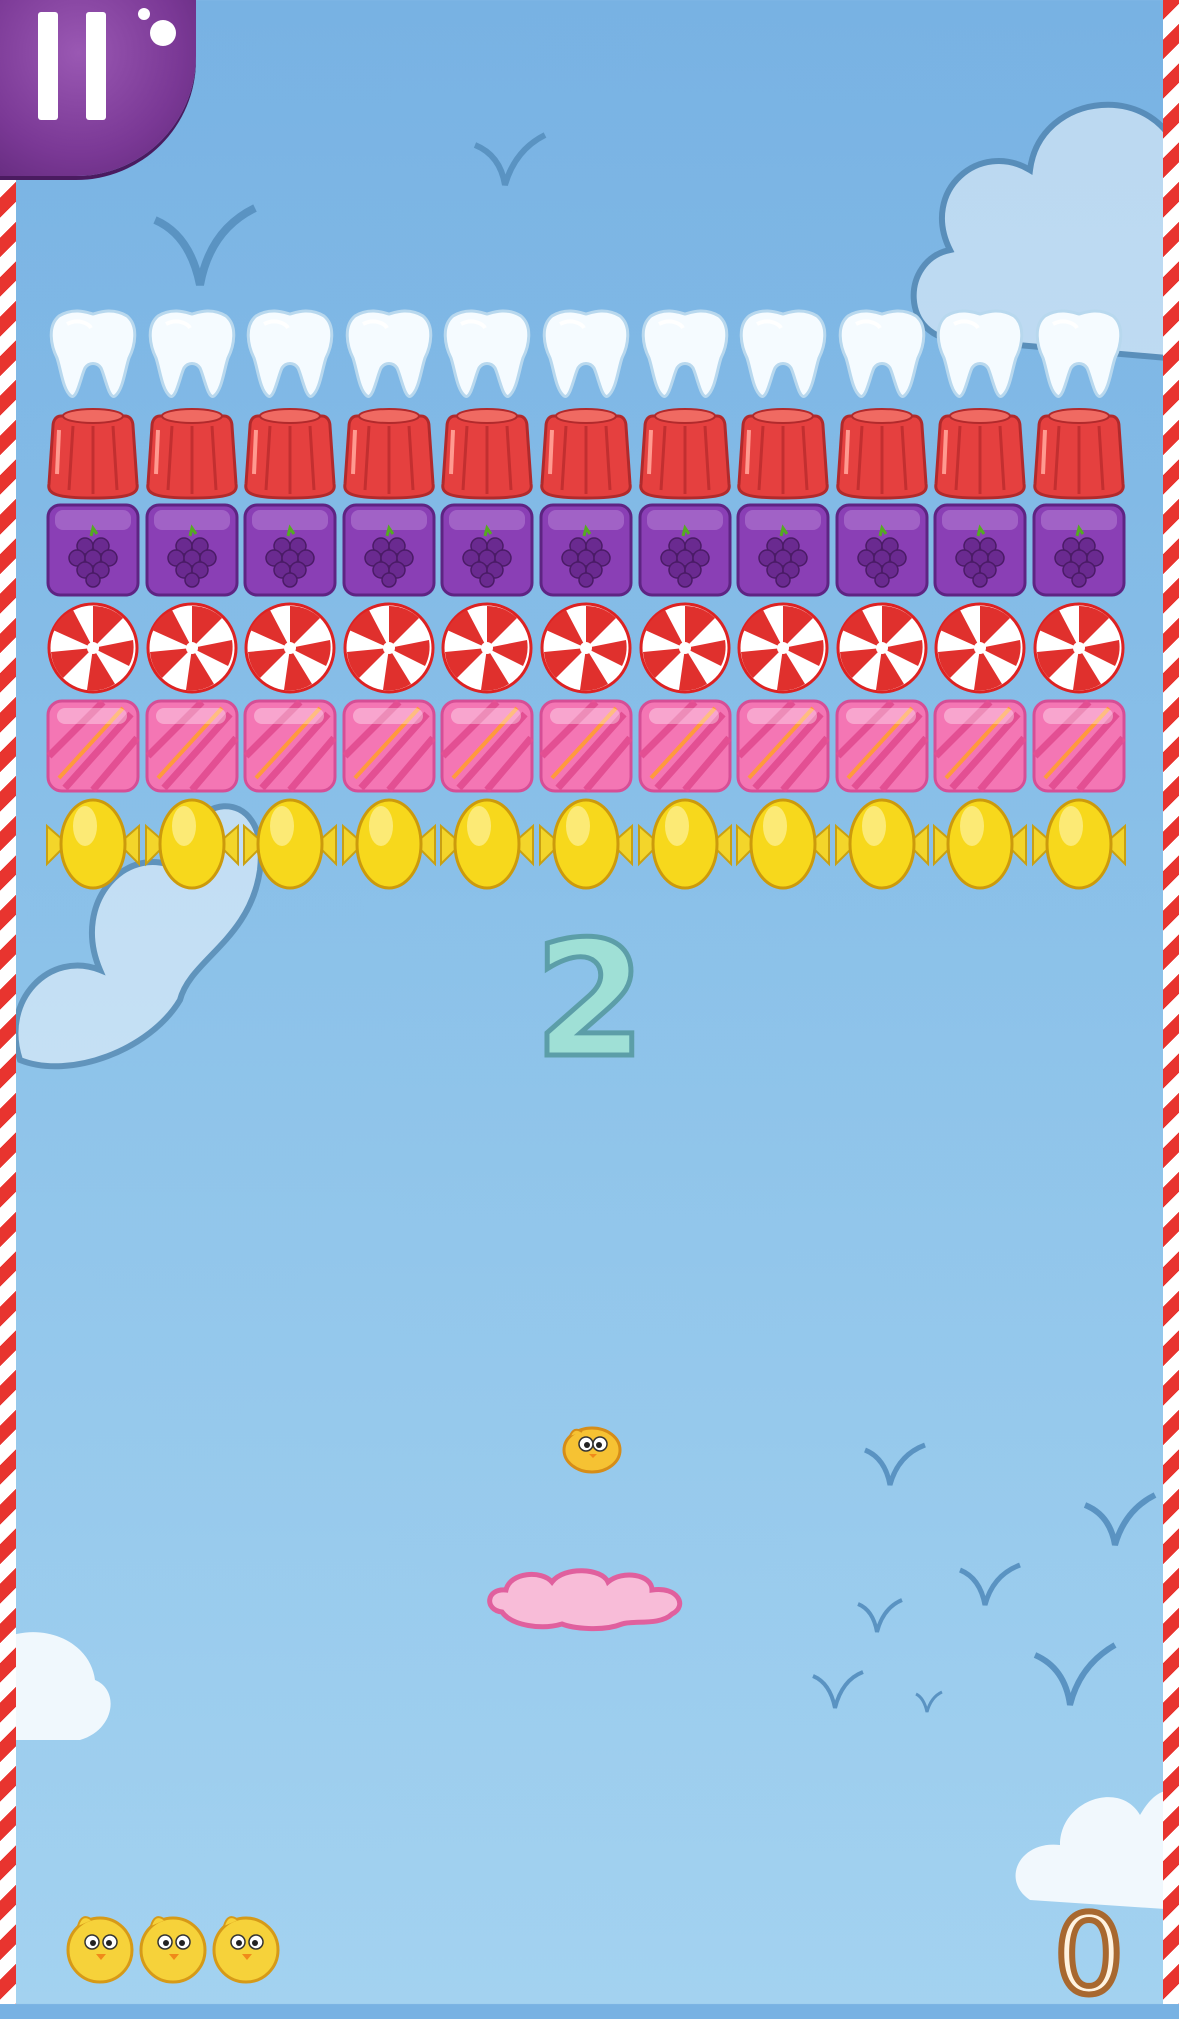 The height and width of the screenshot is (2019, 1179). I want to click on brick-row-peppermint-swirl, so click(588, 649).